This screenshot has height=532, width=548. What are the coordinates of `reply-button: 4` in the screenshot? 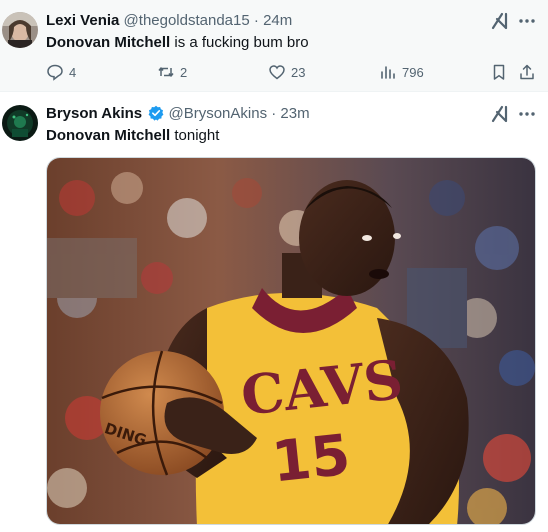 It's located at (61, 72).